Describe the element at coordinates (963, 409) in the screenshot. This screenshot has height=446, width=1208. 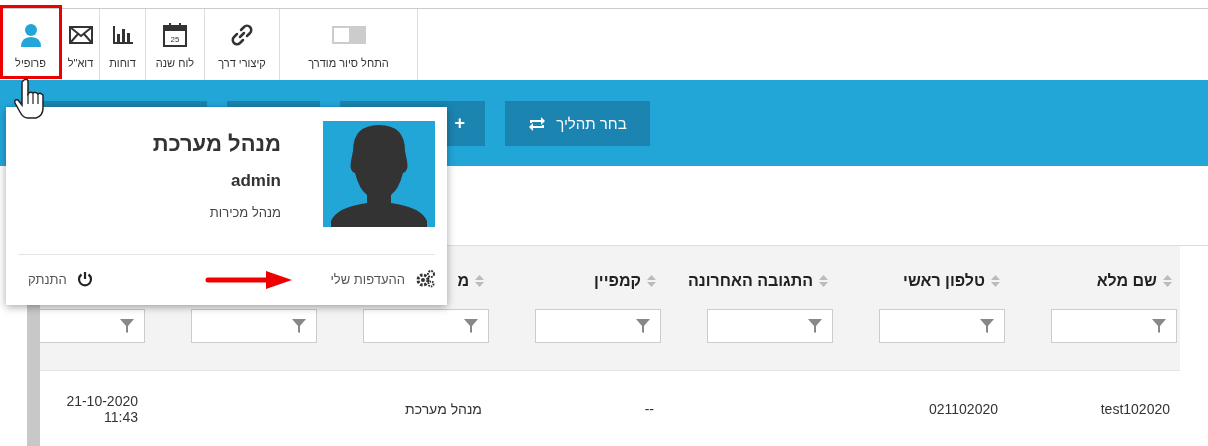
I see `table-cell: 021102020` at that location.